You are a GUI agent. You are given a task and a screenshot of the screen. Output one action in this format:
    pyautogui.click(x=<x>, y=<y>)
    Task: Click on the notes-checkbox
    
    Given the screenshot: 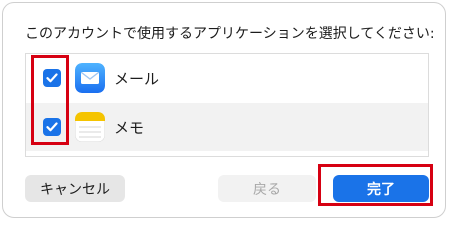 What is the action you would take?
    pyautogui.click(x=52, y=127)
    